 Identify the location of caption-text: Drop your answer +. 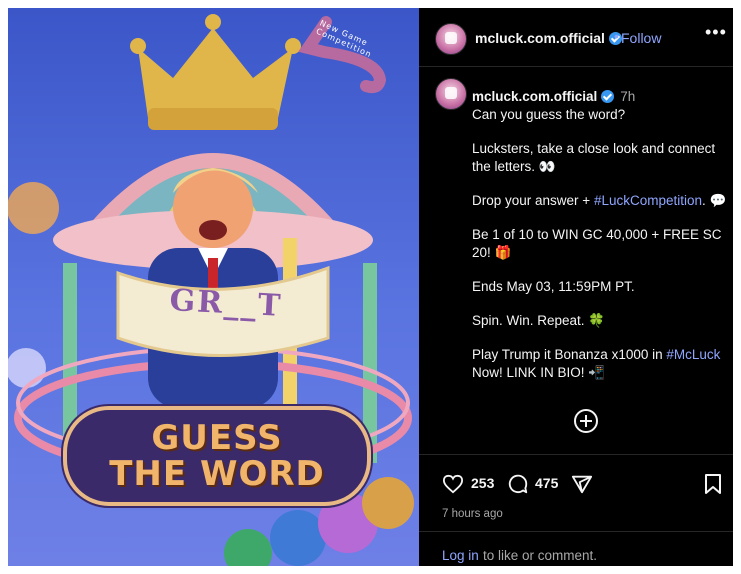
(533, 200).